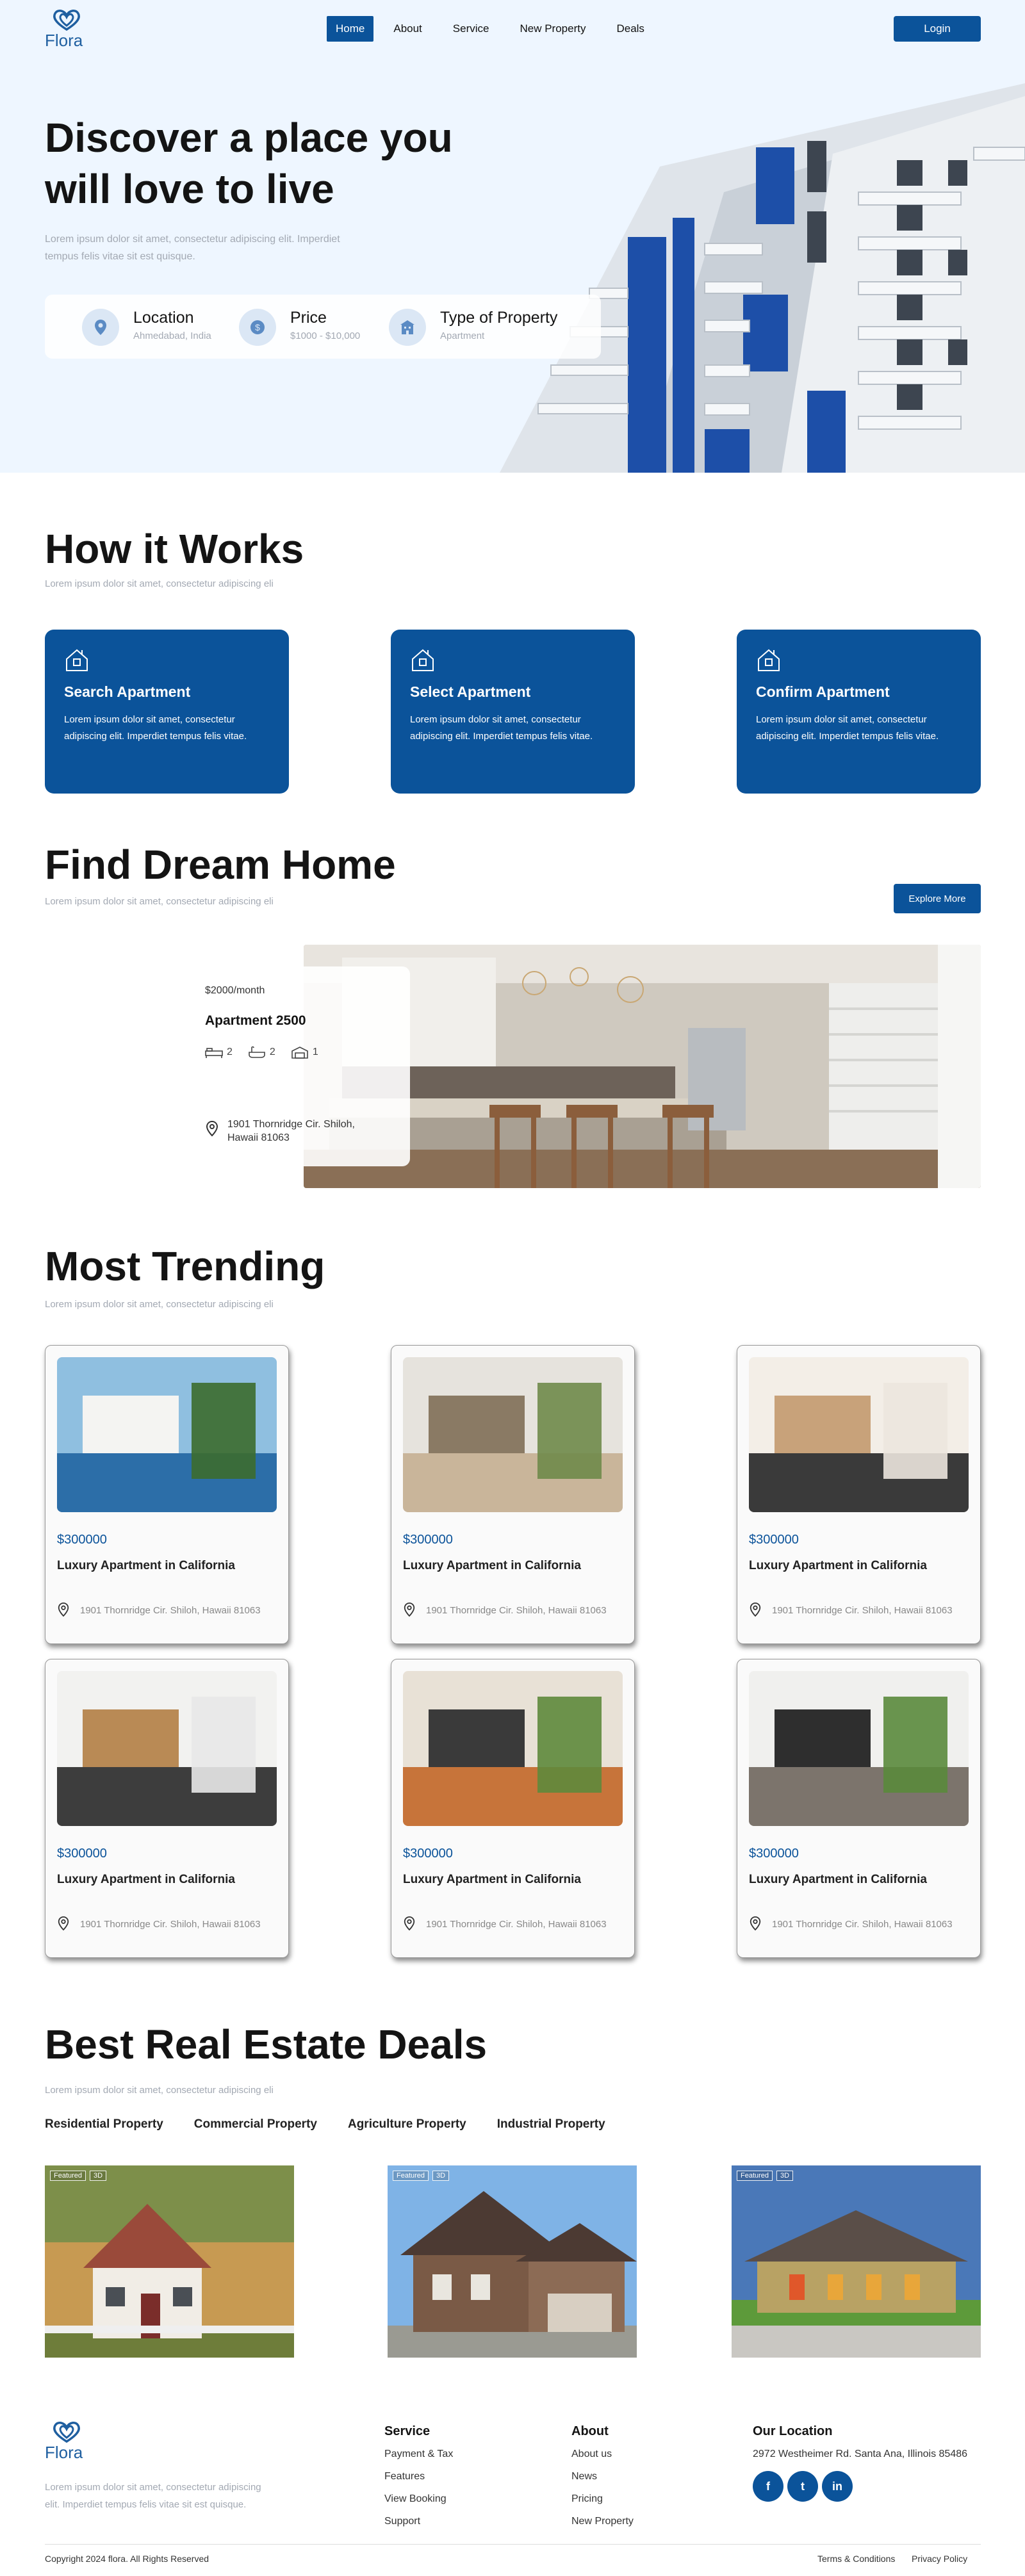  I want to click on tab-industrial: Industrial Property, so click(551, 2124).